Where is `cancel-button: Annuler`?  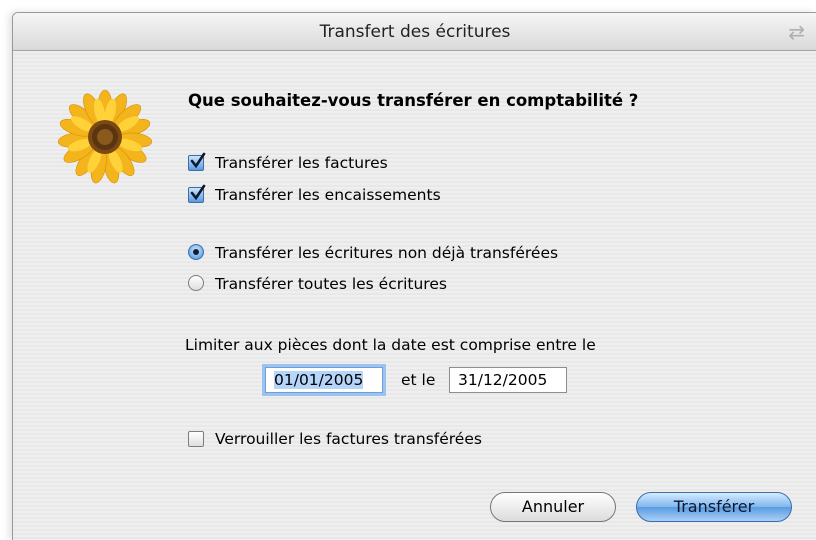 cancel-button: Annuler is located at coordinates (553, 507).